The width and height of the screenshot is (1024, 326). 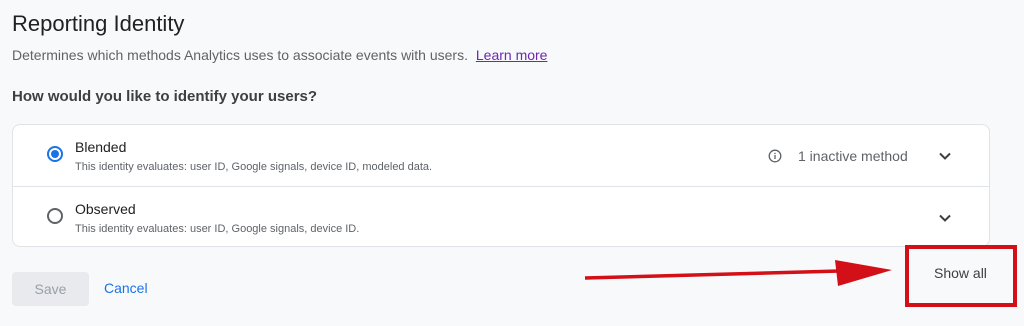 What do you see at coordinates (101, 147) in the screenshot?
I see `option-label: Blended` at bounding box center [101, 147].